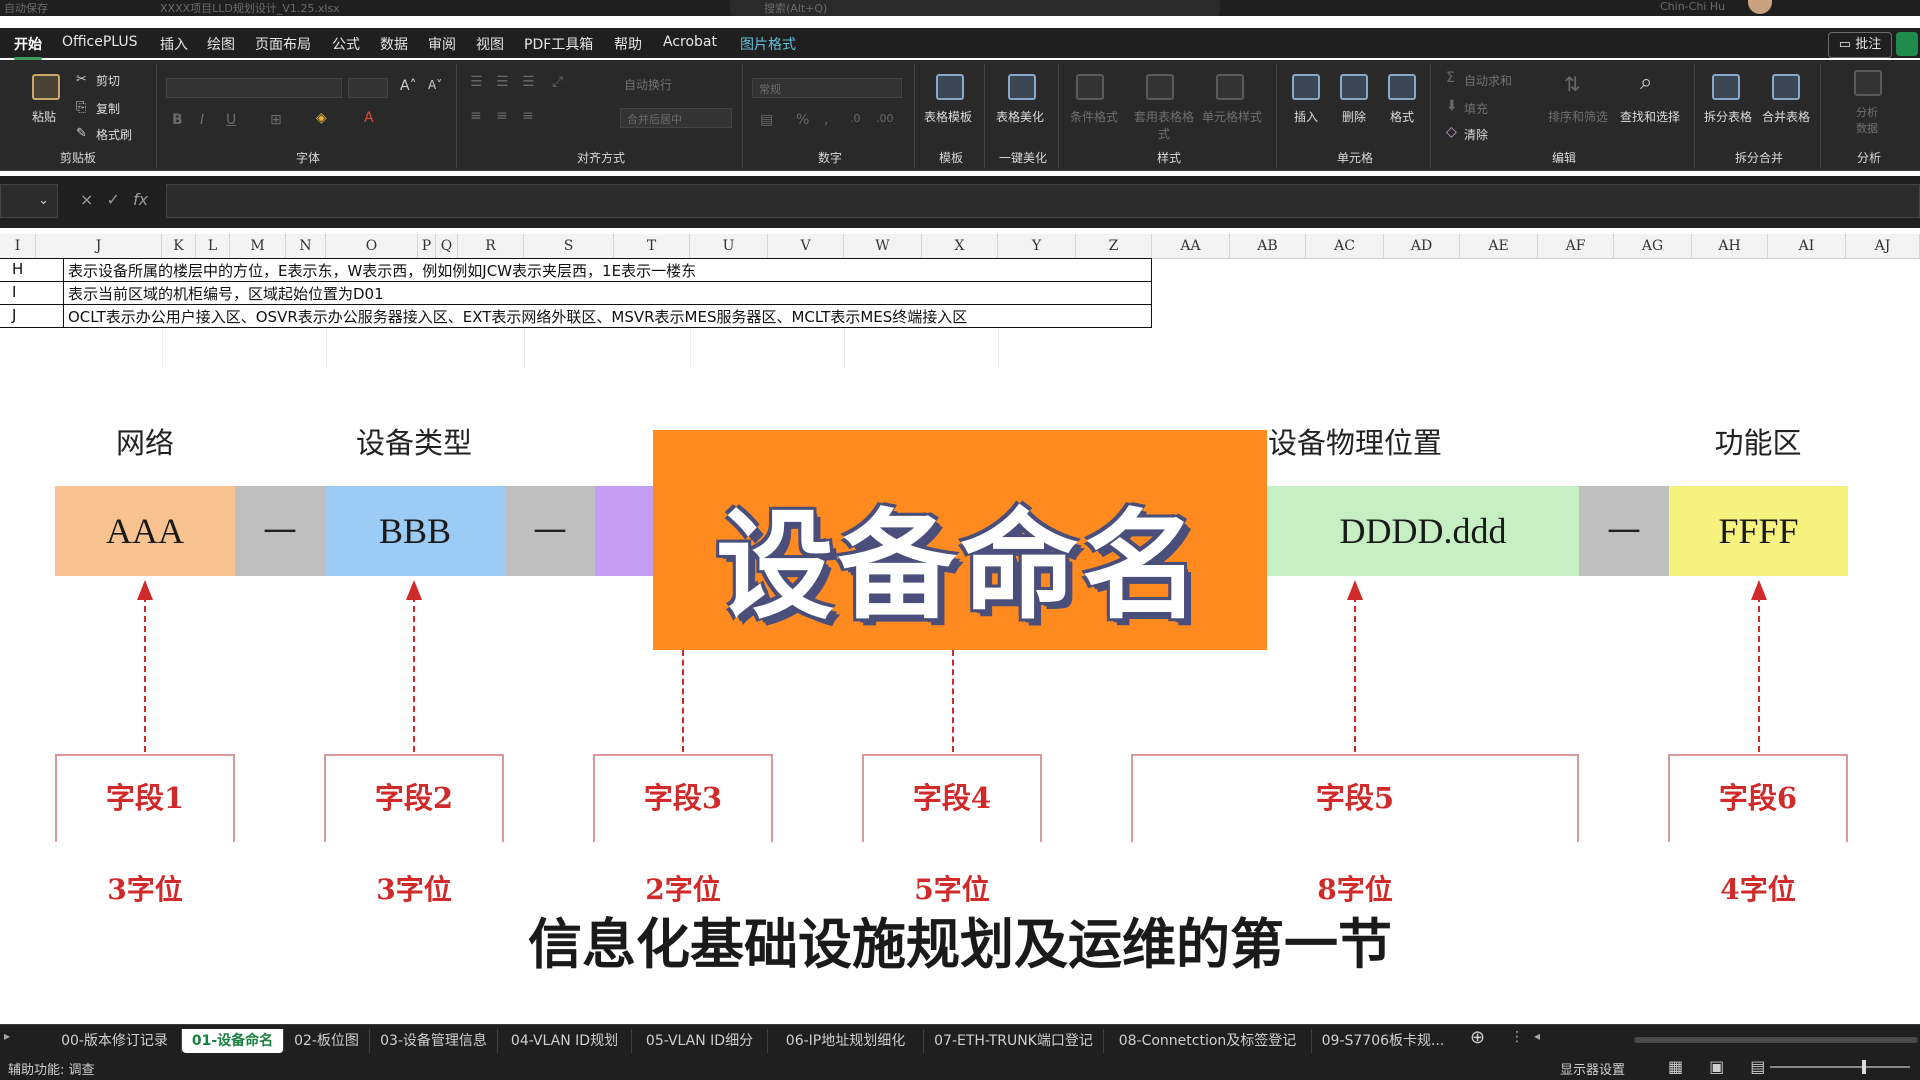 The width and height of the screenshot is (1920, 1080). What do you see at coordinates (174, 44) in the screenshot?
I see `tab-insert: 插入` at bounding box center [174, 44].